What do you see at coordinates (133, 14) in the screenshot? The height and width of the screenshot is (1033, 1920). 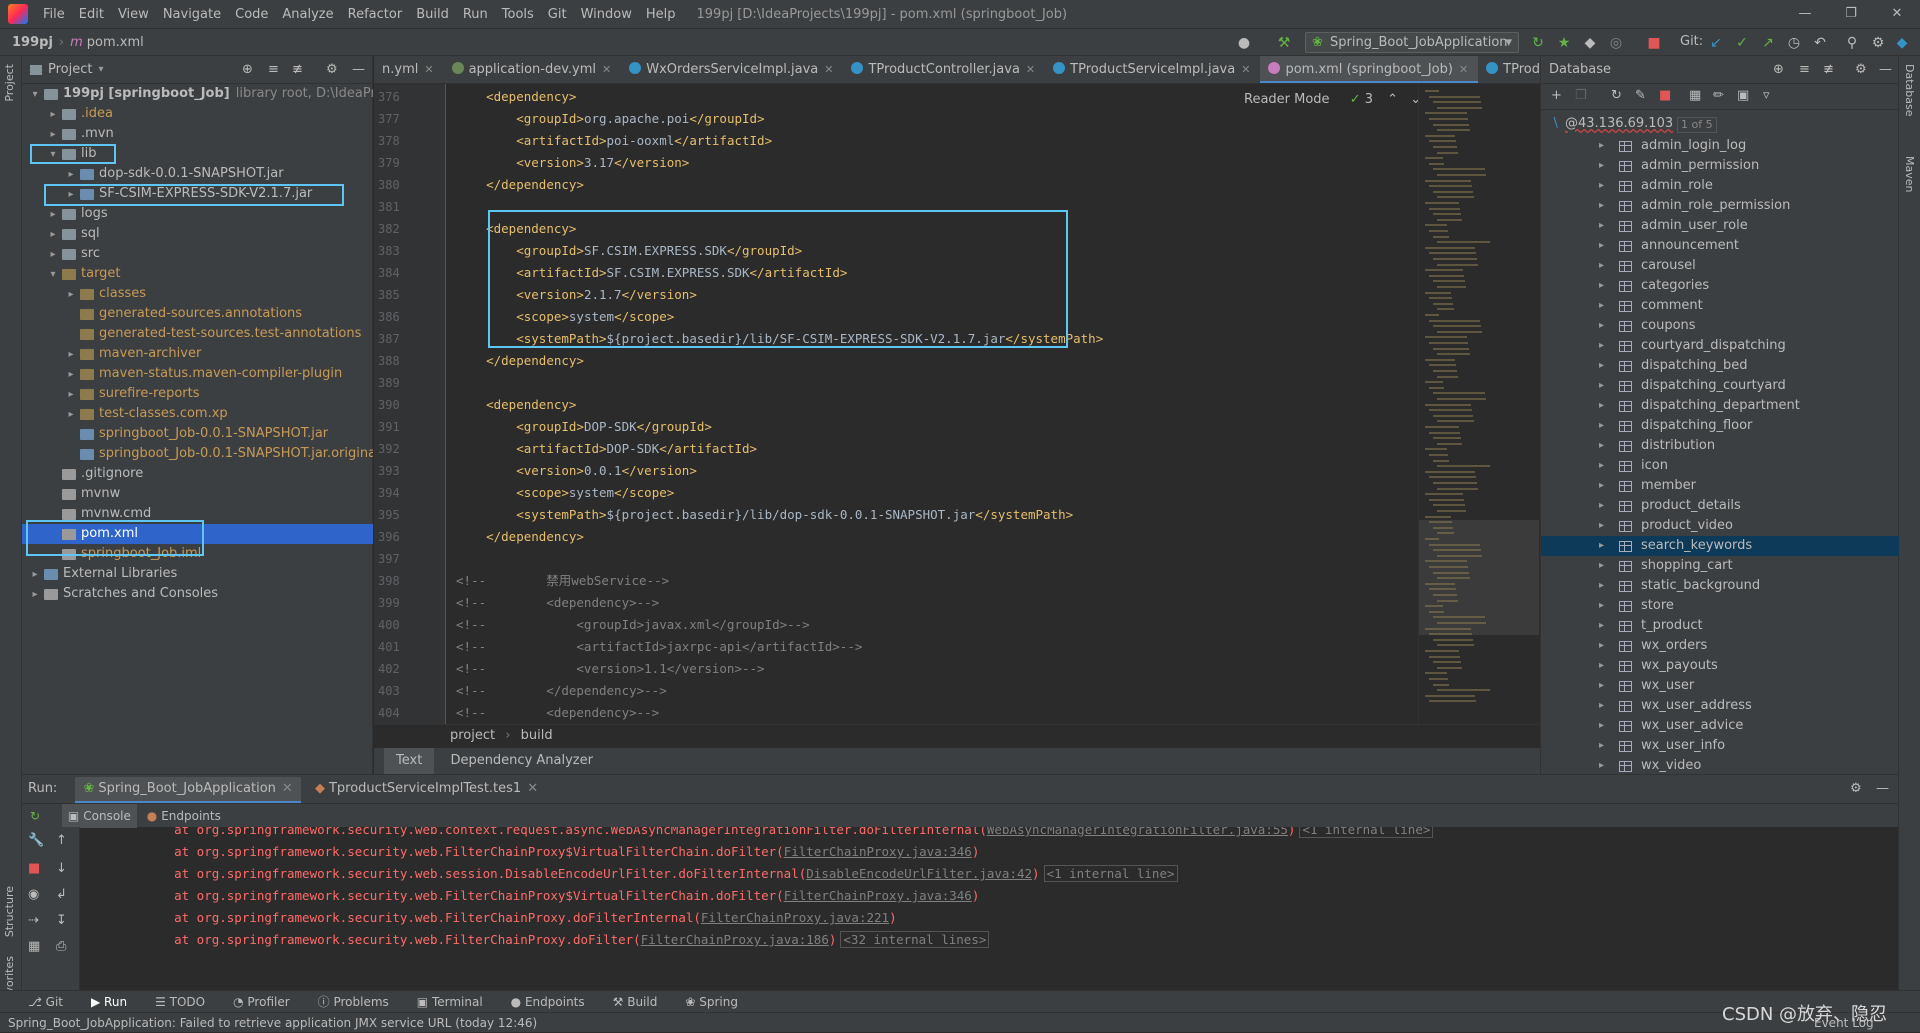 I see `menu-item-view: View` at bounding box center [133, 14].